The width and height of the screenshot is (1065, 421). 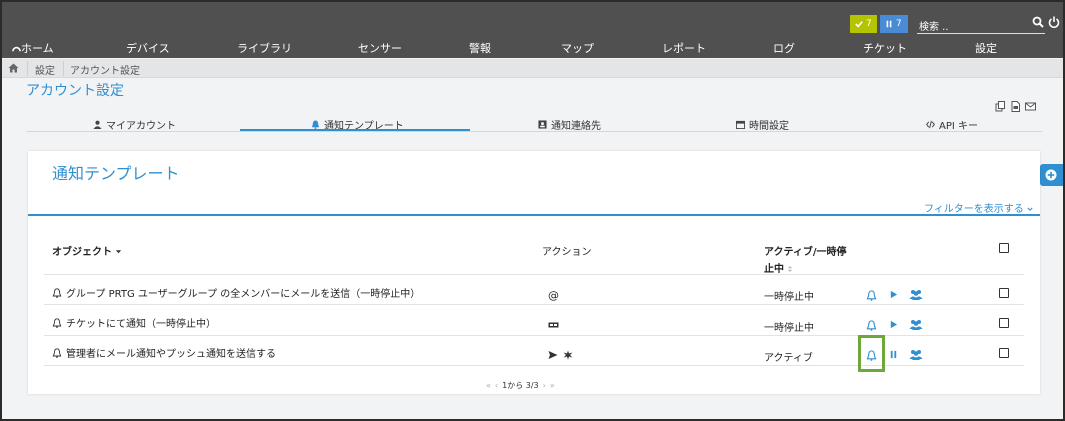 I want to click on last-page-icon: », so click(x=552, y=385).